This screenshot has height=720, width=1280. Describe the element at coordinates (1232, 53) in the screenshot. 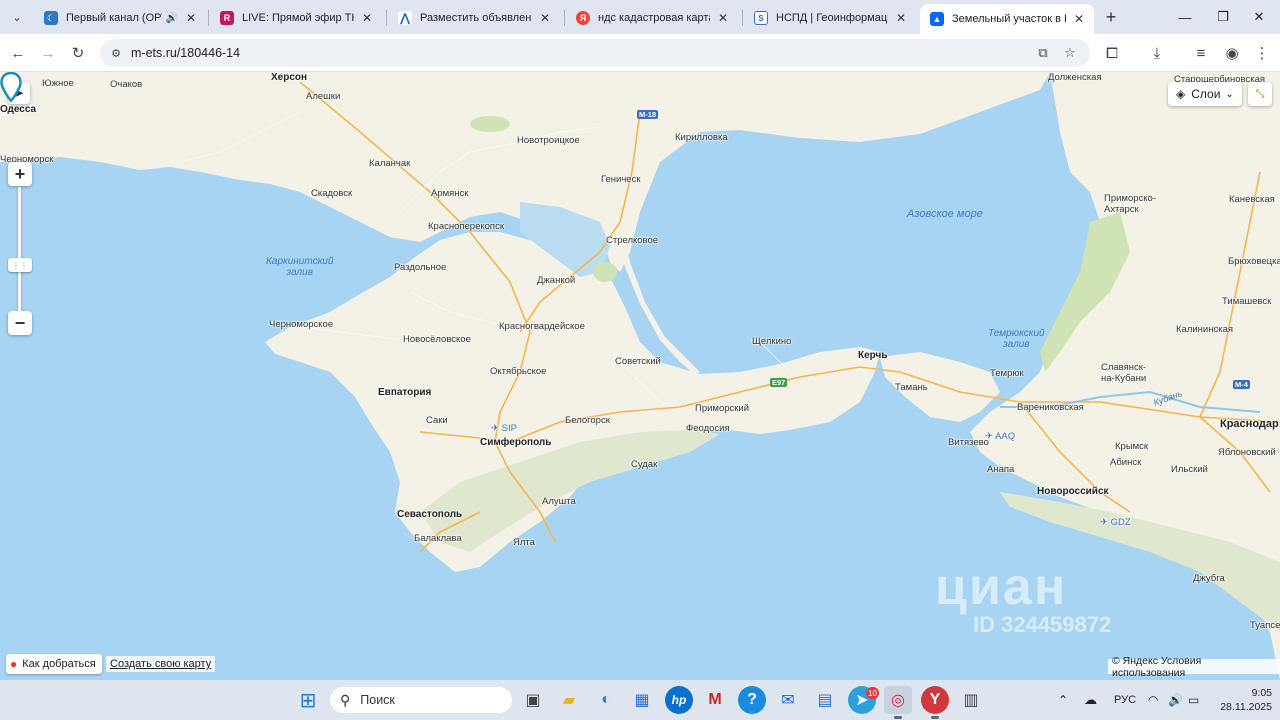

I see `profile-icon: ◉` at that location.